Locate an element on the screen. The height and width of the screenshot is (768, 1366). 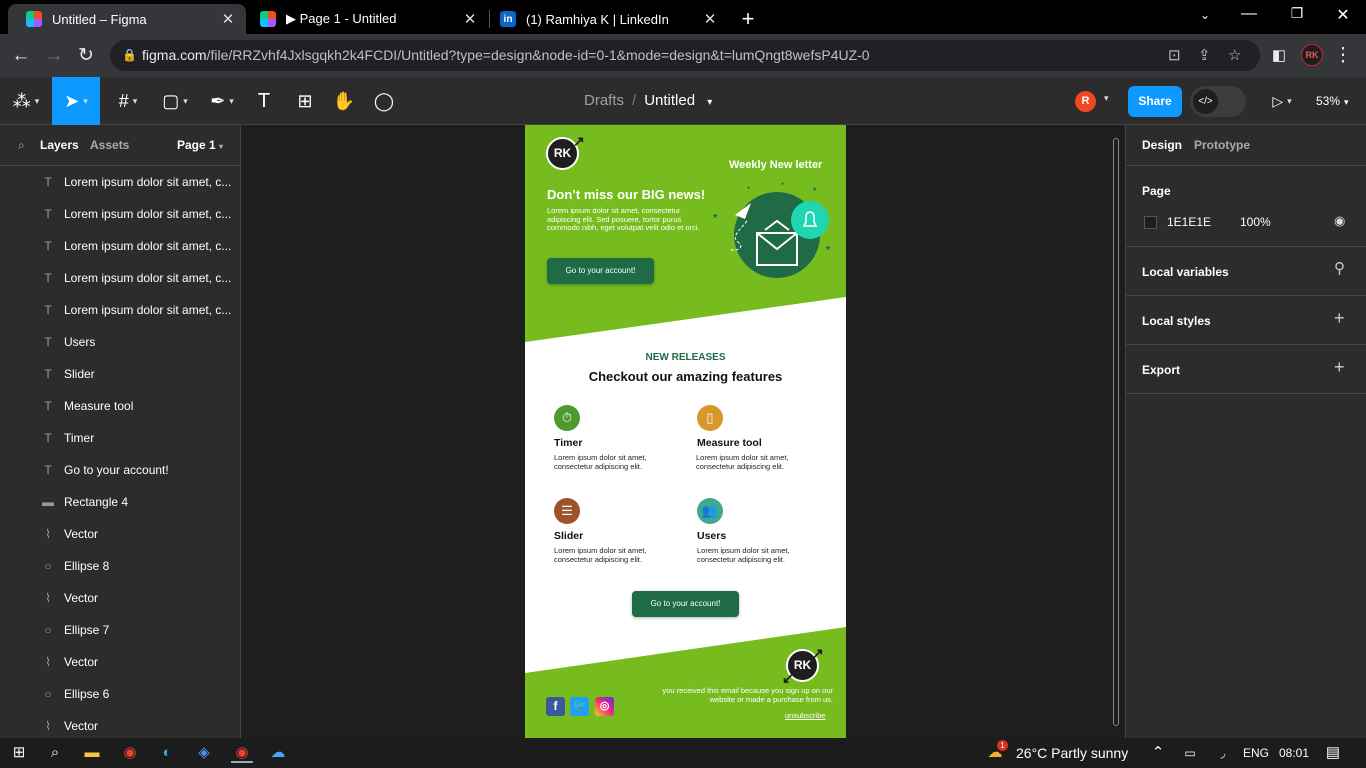
eye-icon: ◉ is located at coordinates (1339, 221).